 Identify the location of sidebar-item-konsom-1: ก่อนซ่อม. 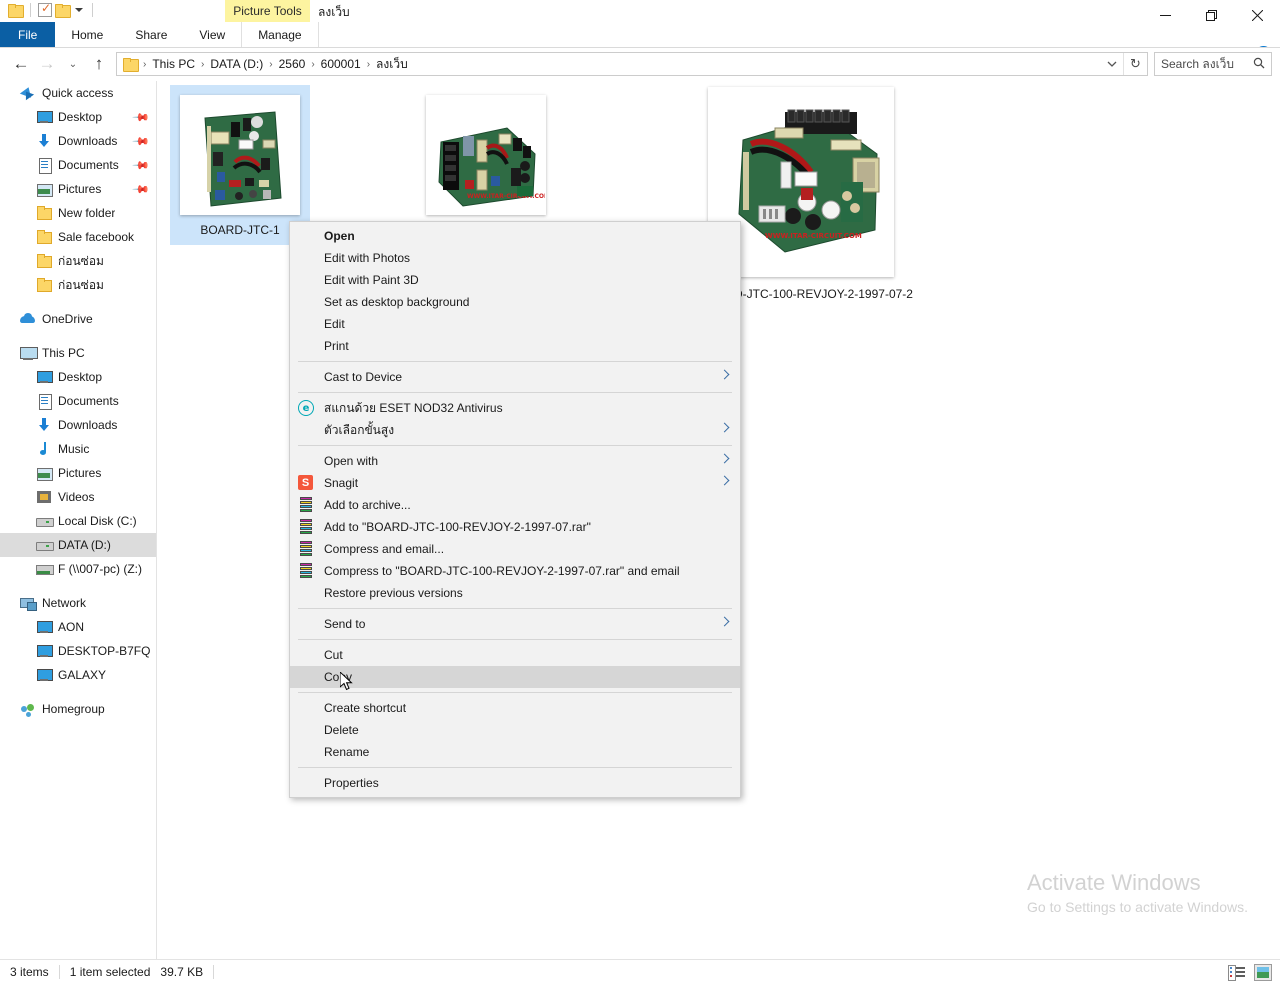
(78, 261).